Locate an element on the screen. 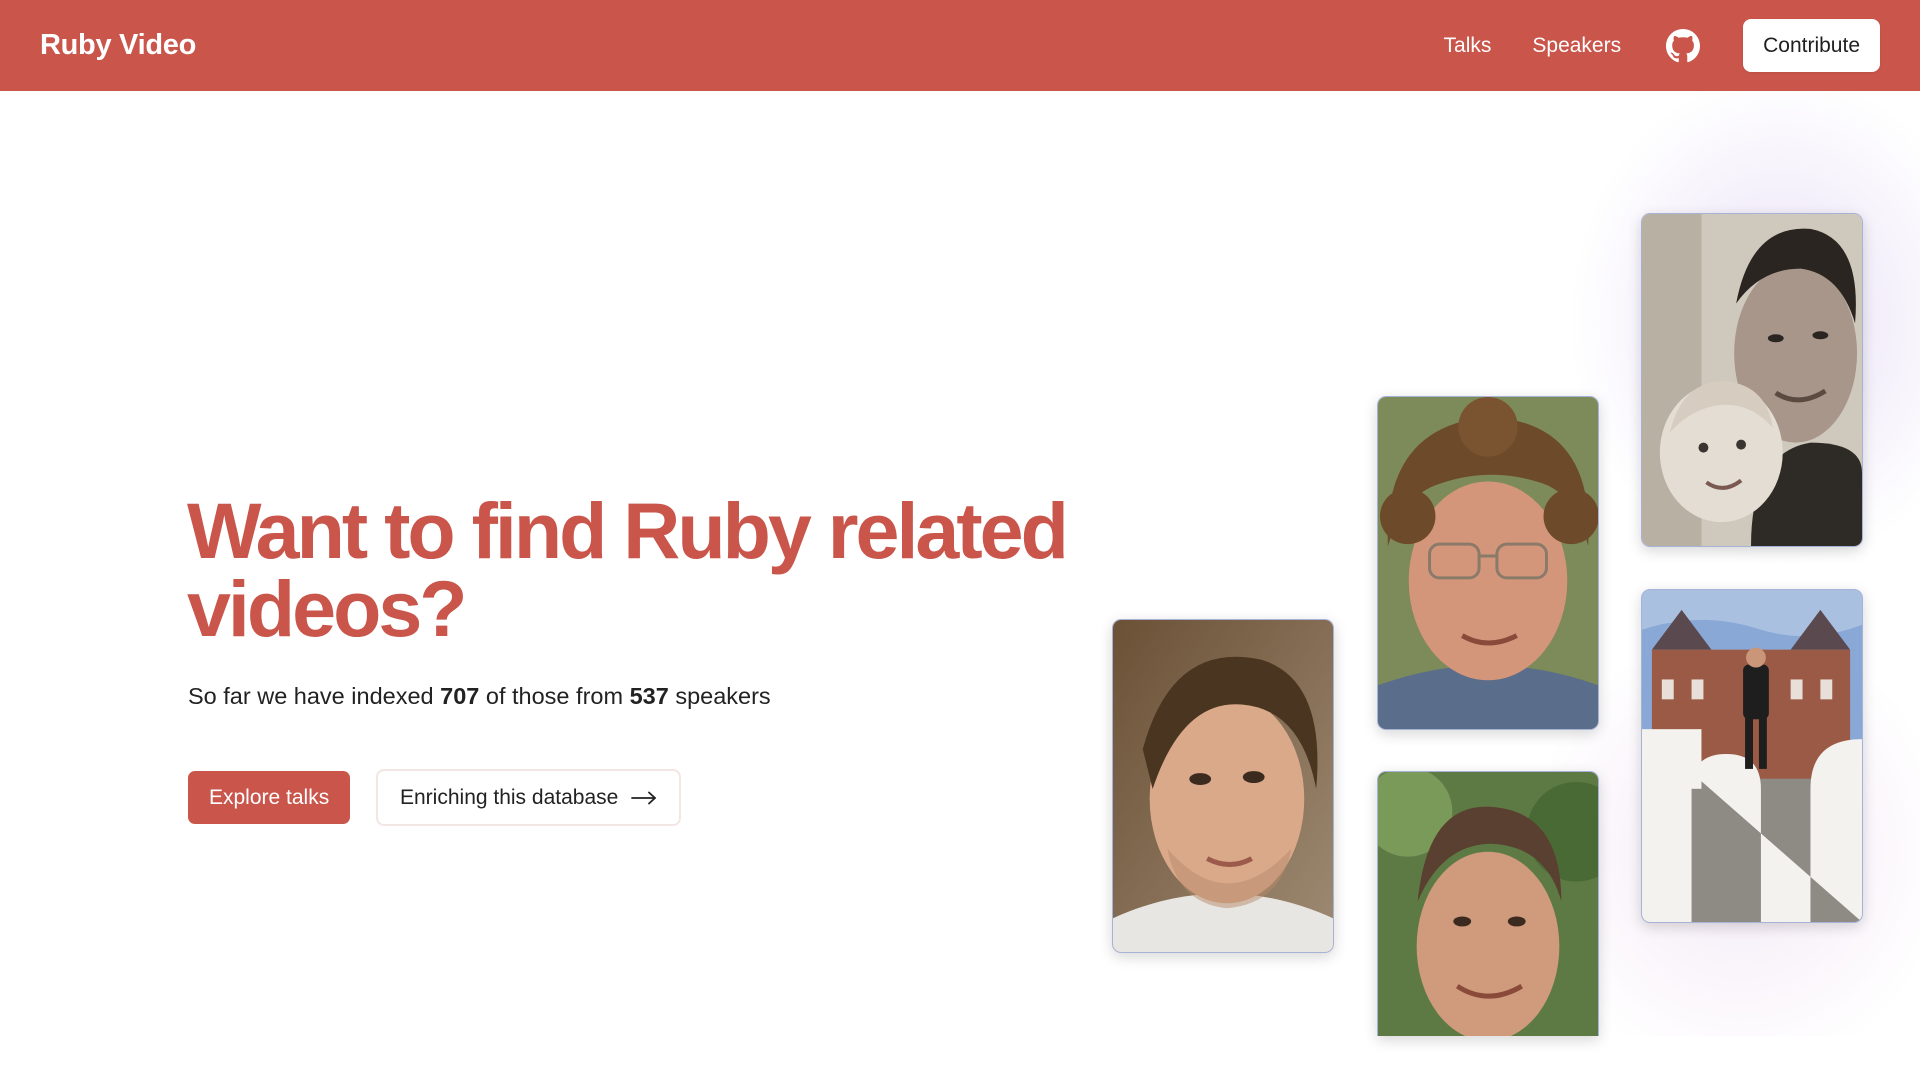  subtitle-suffix: speakers is located at coordinates (723, 696).